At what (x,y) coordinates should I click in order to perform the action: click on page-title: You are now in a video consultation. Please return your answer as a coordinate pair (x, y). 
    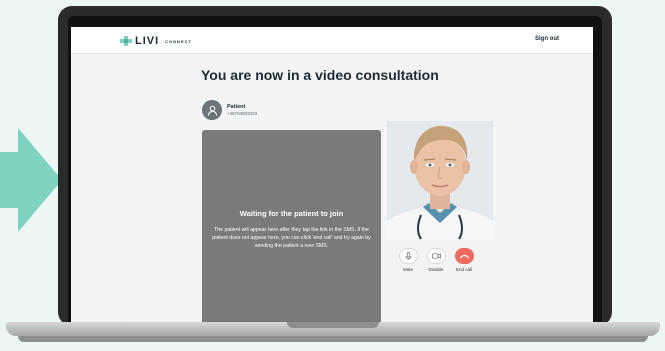
    Looking at the image, I should click on (320, 75).